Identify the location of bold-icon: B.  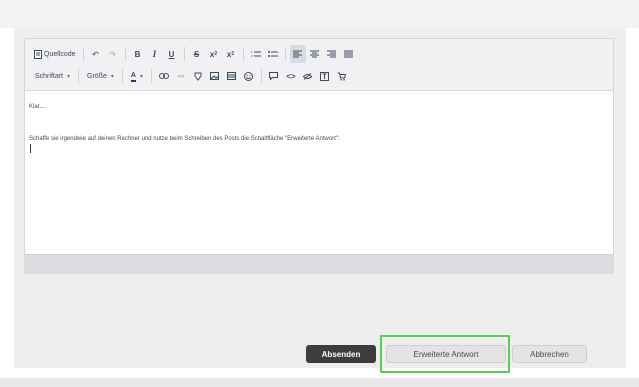
(138, 54).